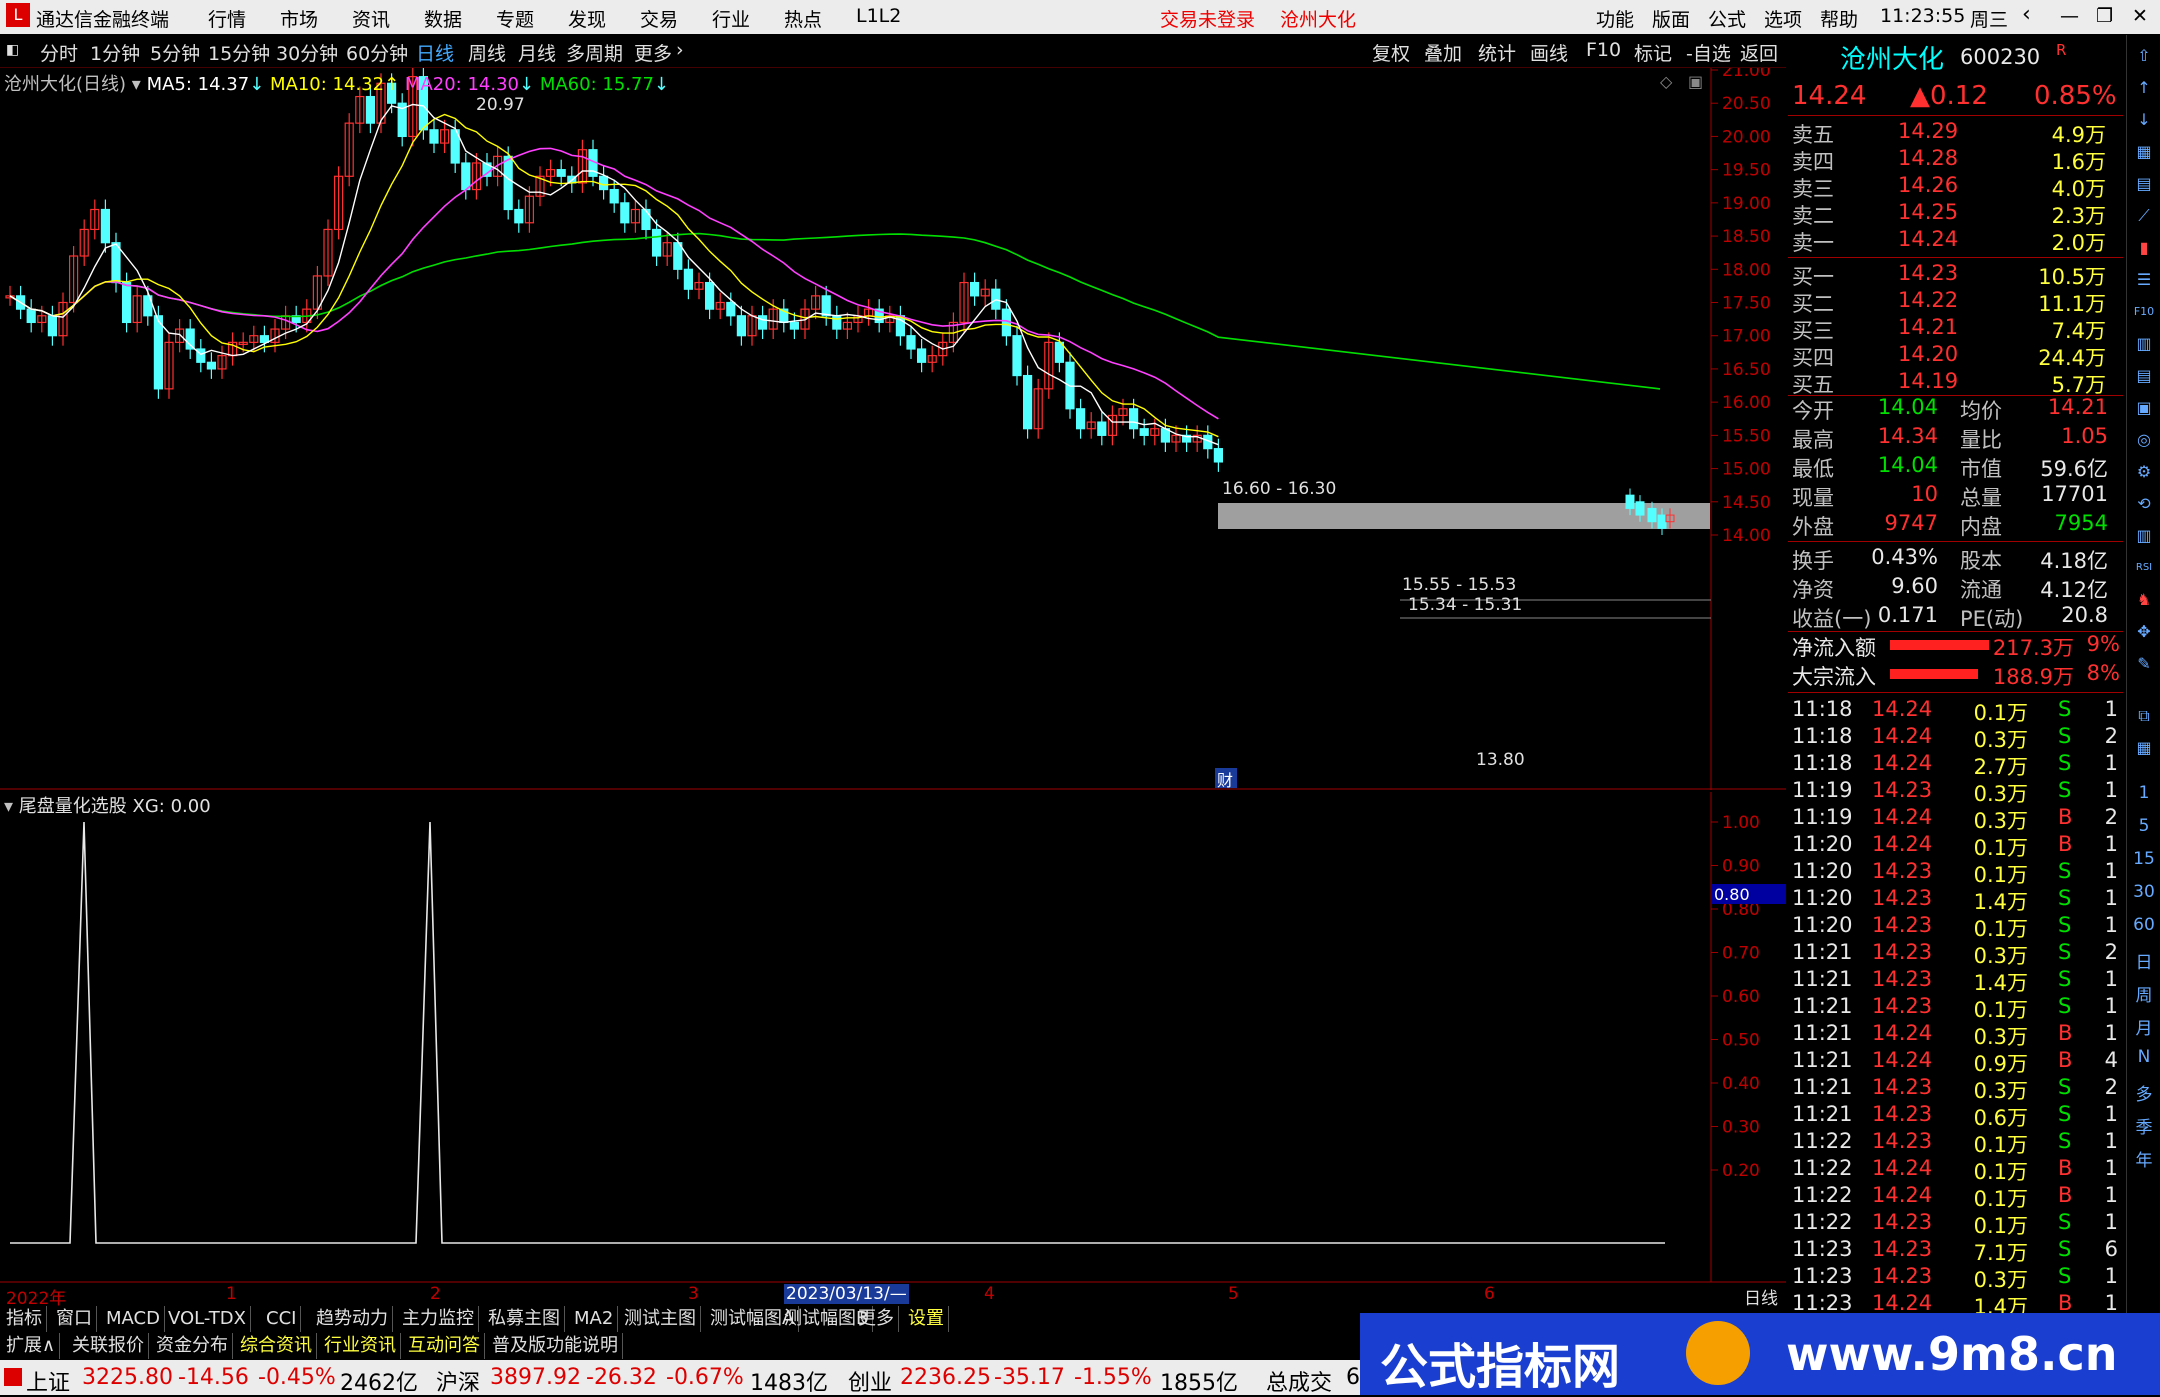 The width and height of the screenshot is (2160, 1397). I want to click on document-icon: ▤, so click(2144, 376).